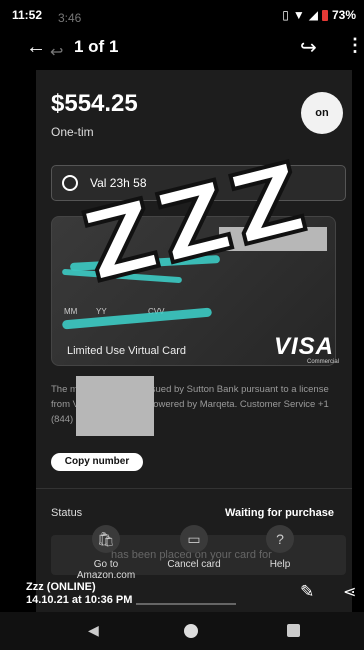  What do you see at coordinates (127, 351) in the screenshot?
I see `card-label: Limited Use Virtual Card` at bounding box center [127, 351].